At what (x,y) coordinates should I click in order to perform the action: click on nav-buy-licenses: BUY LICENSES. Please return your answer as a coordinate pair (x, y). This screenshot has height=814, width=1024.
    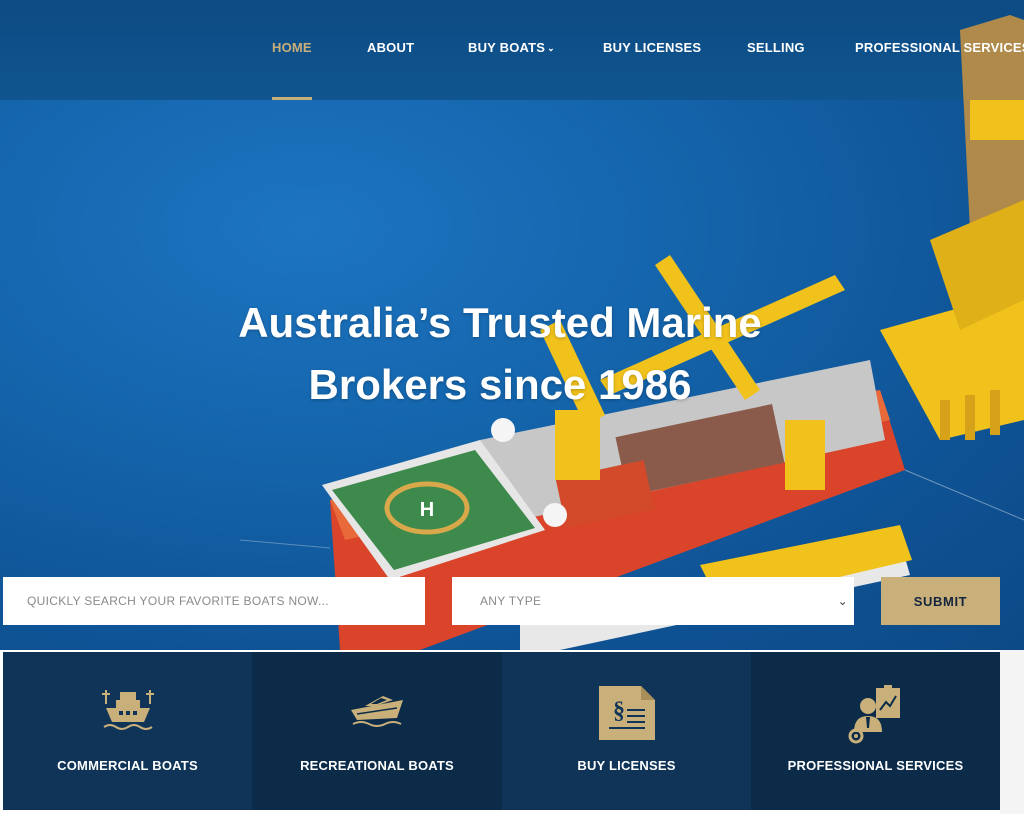
    Looking at the image, I should click on (652, 70).